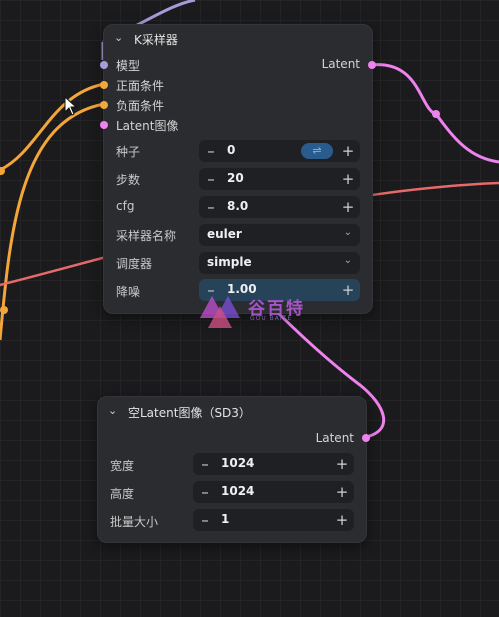 This screenshot has height=617, width=499. I want to click on sampler-select: euler ⌄, so click(279, 235).